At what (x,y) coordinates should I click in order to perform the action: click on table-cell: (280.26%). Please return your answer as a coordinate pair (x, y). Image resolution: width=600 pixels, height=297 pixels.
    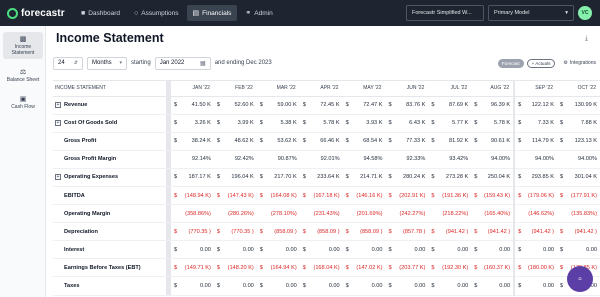
    Looking at the image, I should click on (235, 214).